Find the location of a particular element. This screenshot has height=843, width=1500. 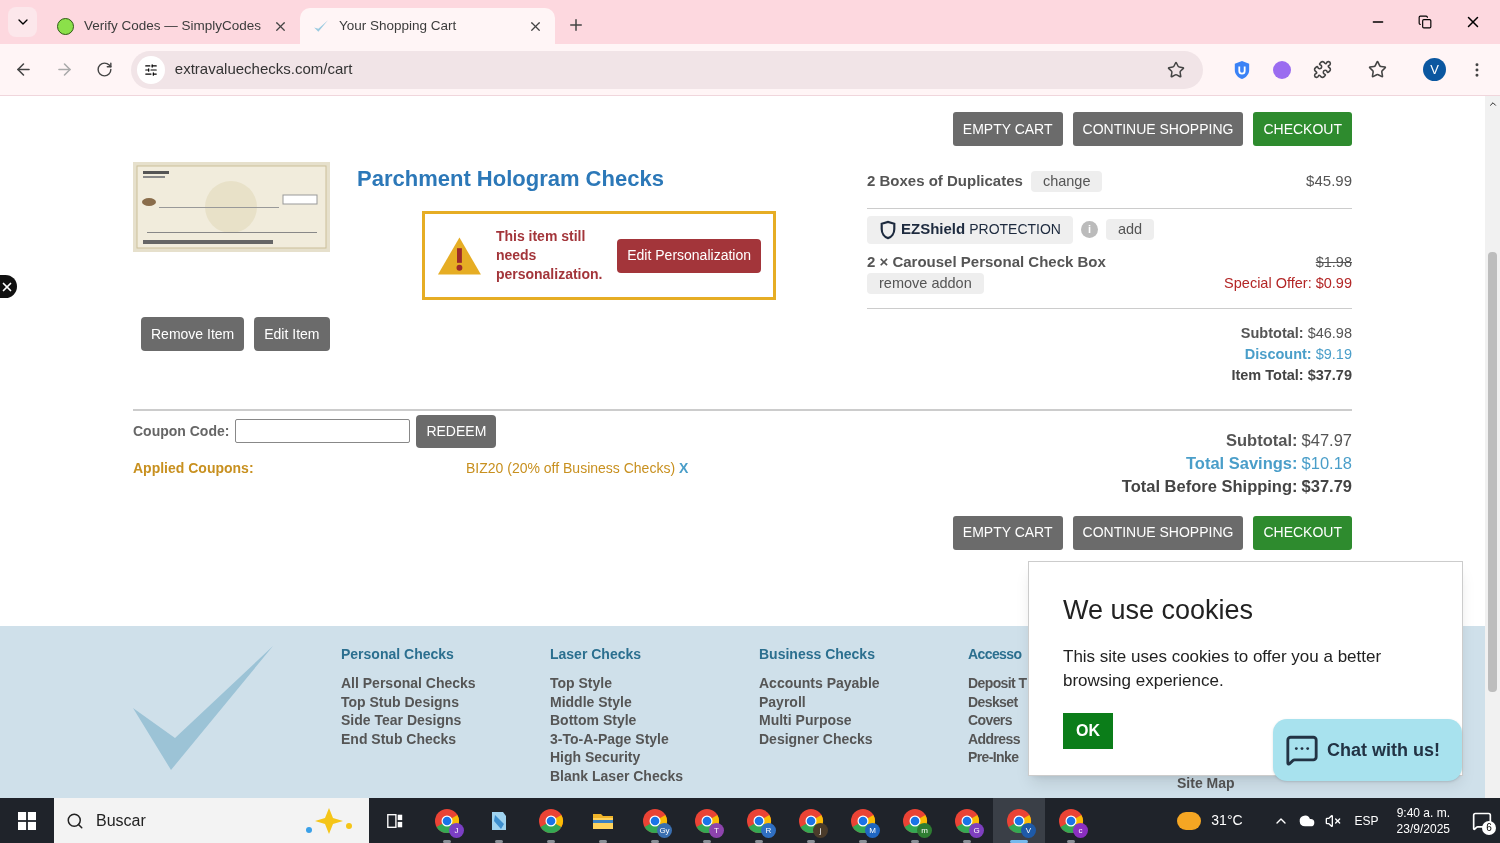

search-icon is located at coordinates (75, 820).